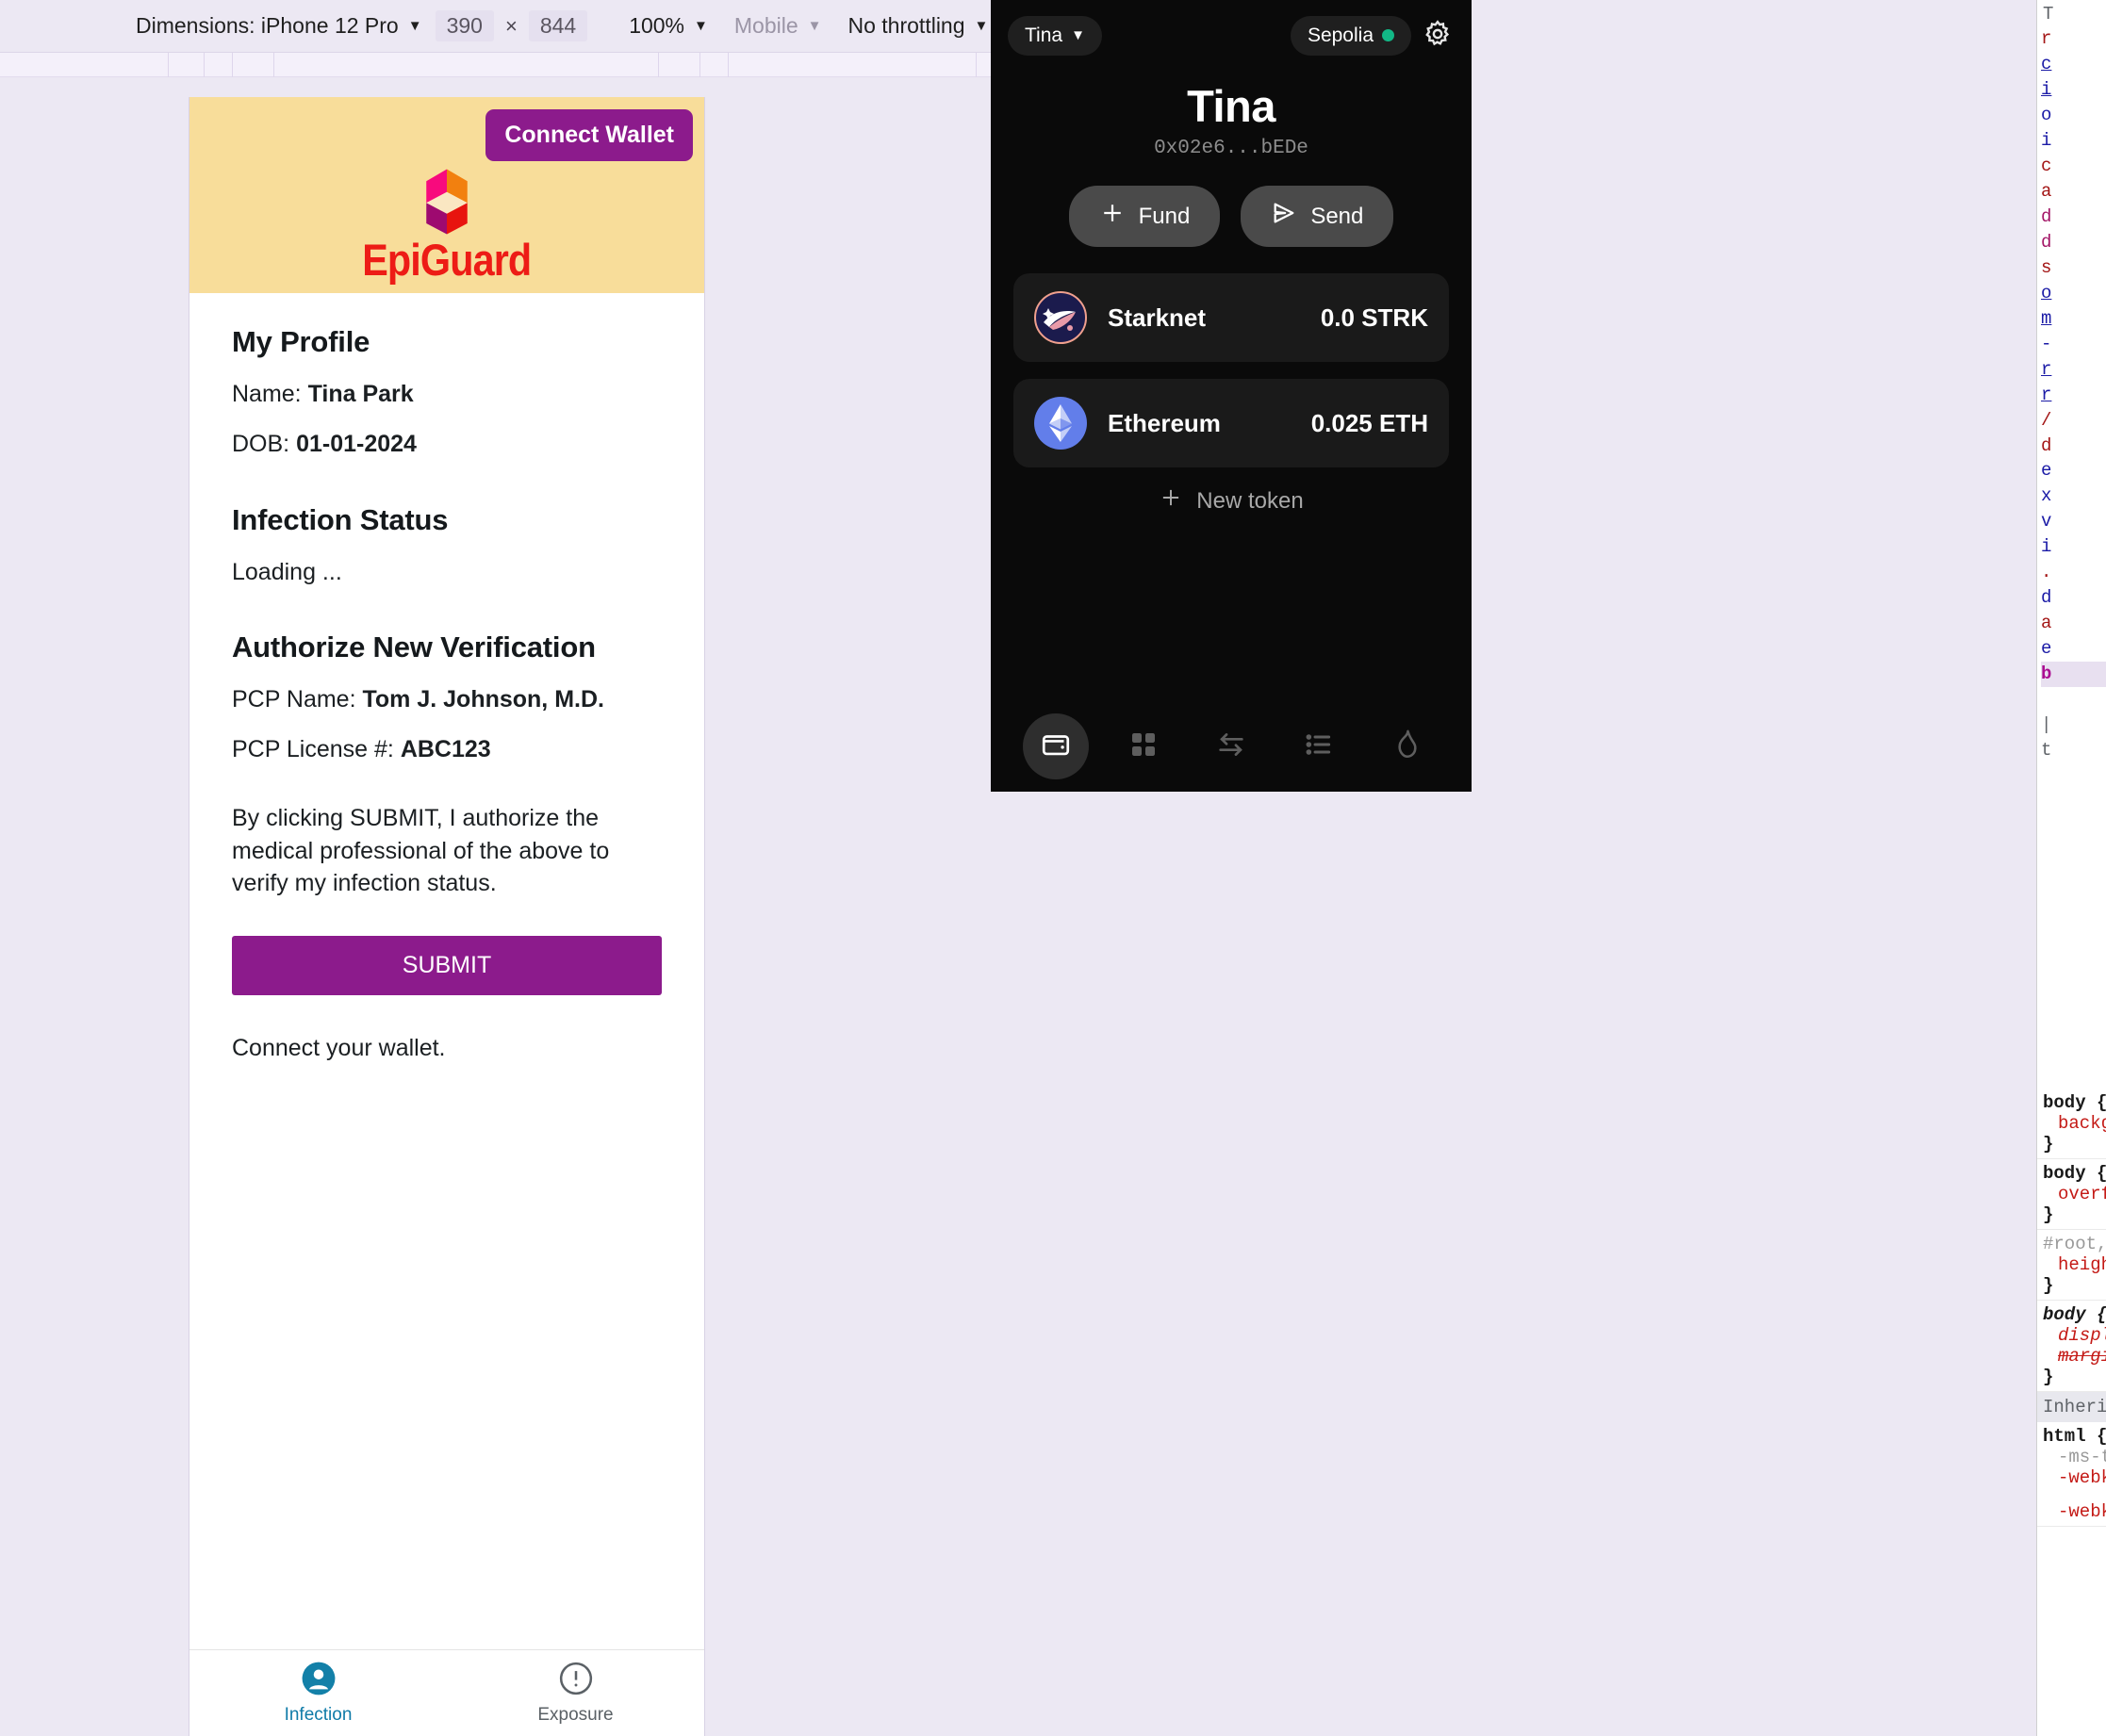  Describe the element at coordinates (447, 965) in the screenshot. I see `submit-button: SUBMIT` at that location.